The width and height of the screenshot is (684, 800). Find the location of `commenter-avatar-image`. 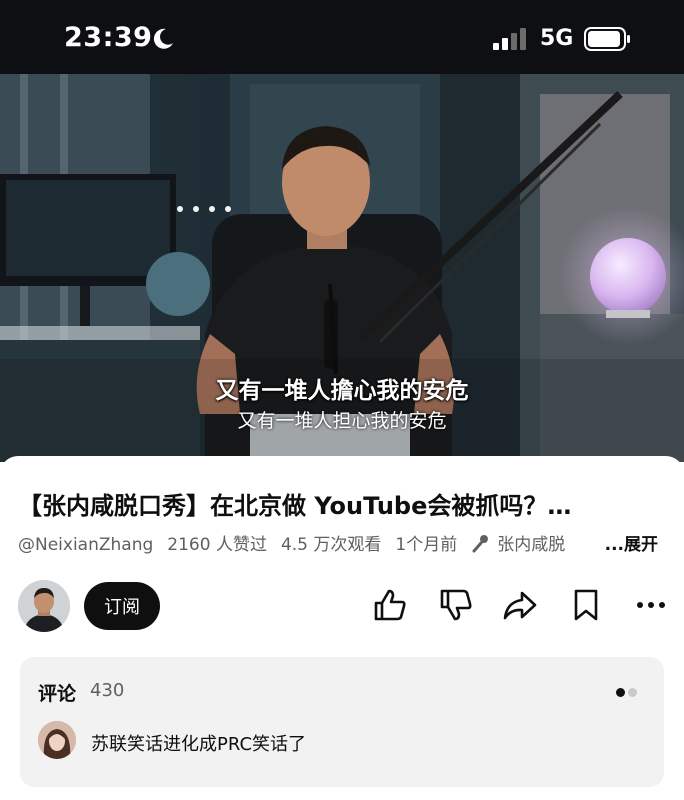

commenter-avatar-image is located at coordinates (57, 740).